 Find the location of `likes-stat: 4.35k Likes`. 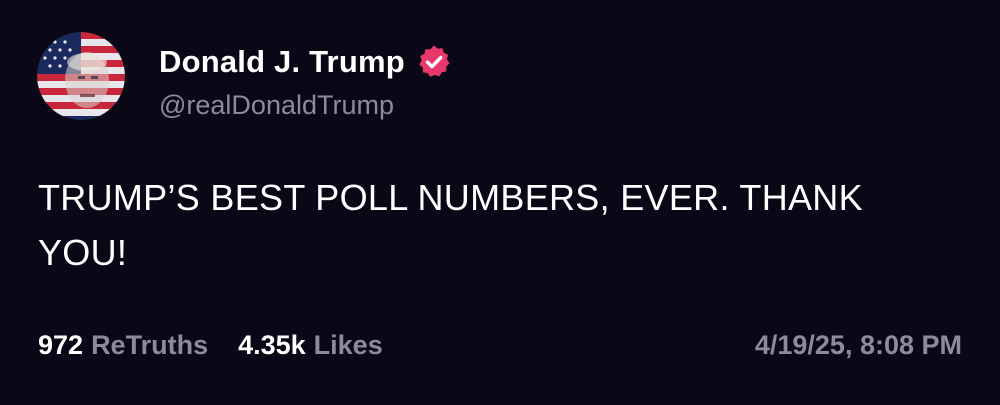

likes-stat: 4.35k Likes is located at coordinates (310, 345).